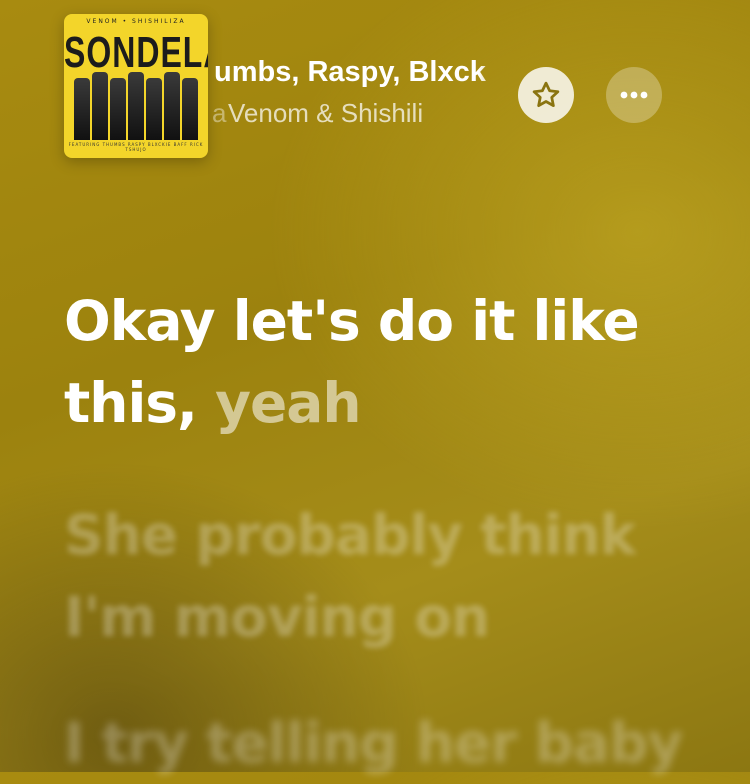  What do you see at coordinates (364, 72) in the screenshot?
I see `track-title: umbs, Raspy, Blxck` at bounding box center [364, 72].